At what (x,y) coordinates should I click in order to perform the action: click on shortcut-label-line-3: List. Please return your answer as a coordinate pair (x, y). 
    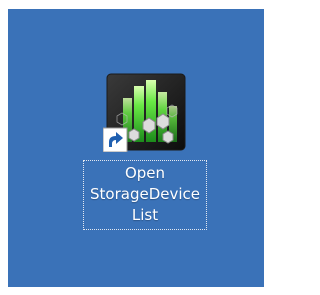
    Looking at the image, I should click on (145, 215).